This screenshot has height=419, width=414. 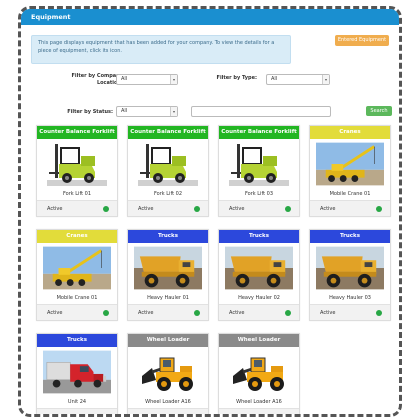 What do you see at coordinates (77, 402) in the screenshot?
I see `card-name: Unit 24` at bounding box center [77, 402].